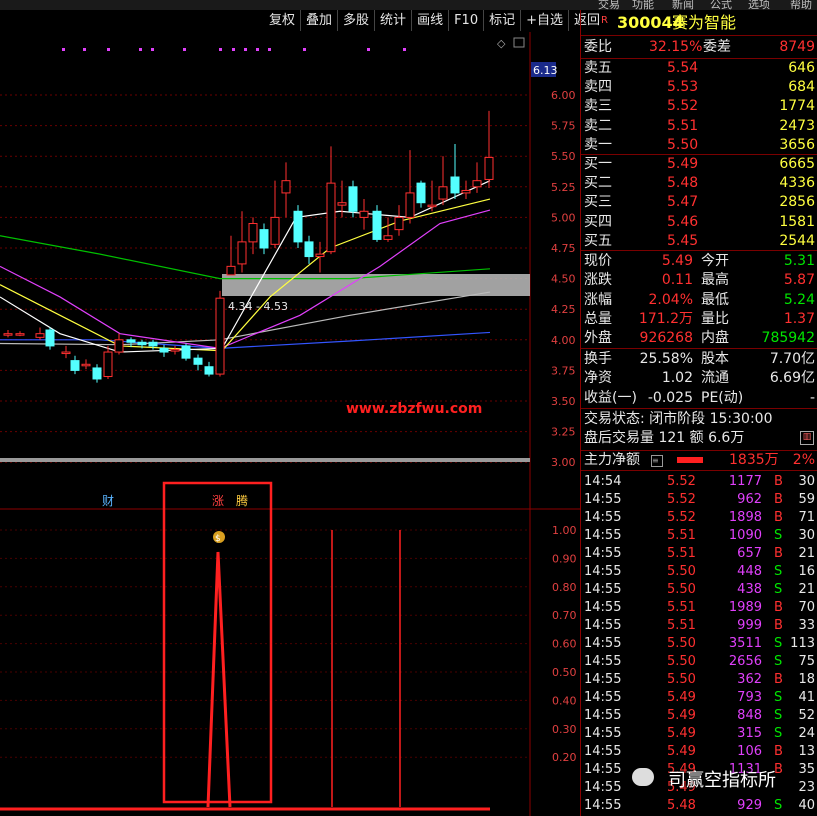 This screenshot has height=816, width=817. Describe the element at coordinates (683, 68) in the screenshot. I see `book-price: 5.54` at that location.